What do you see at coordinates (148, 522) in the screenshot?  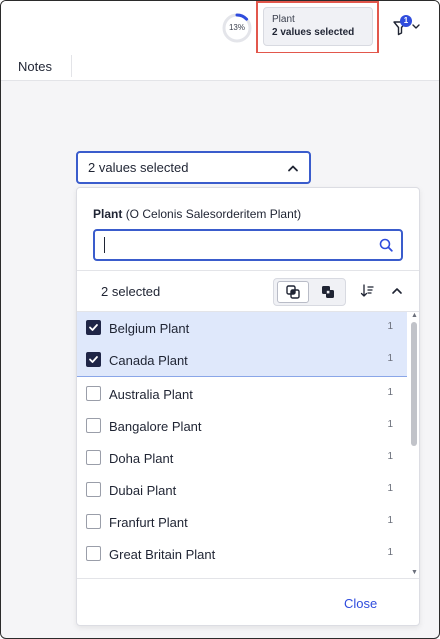 I see `list-item-label: Franfurt Plant` at bounding box center [148, 522].